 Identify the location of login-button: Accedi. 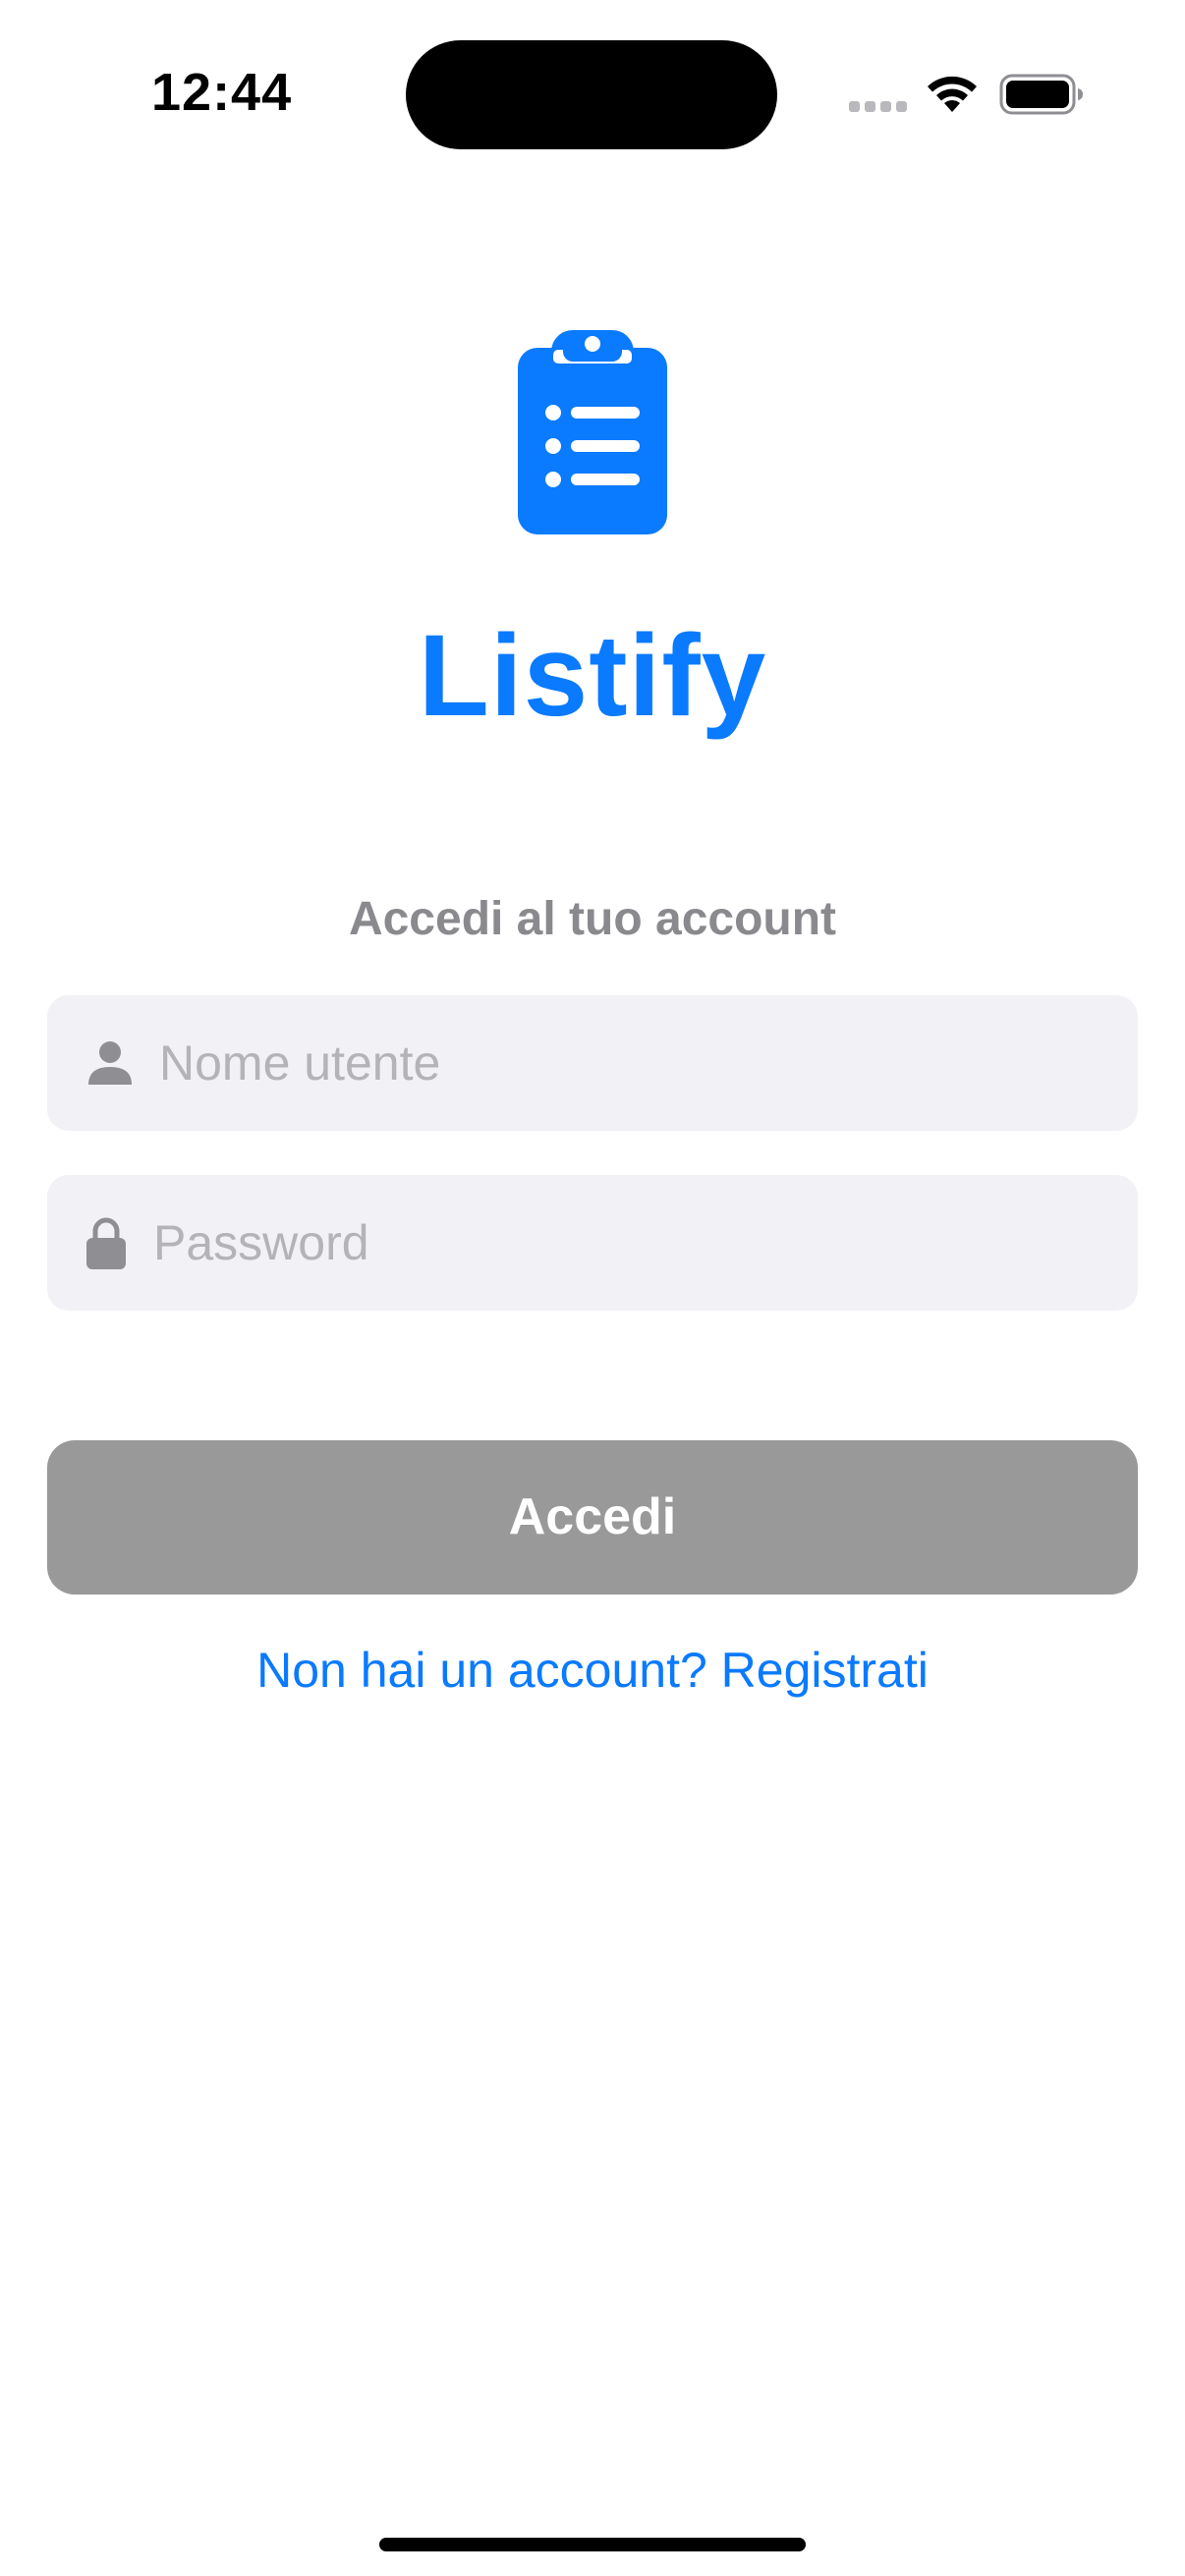
(592, 1517).